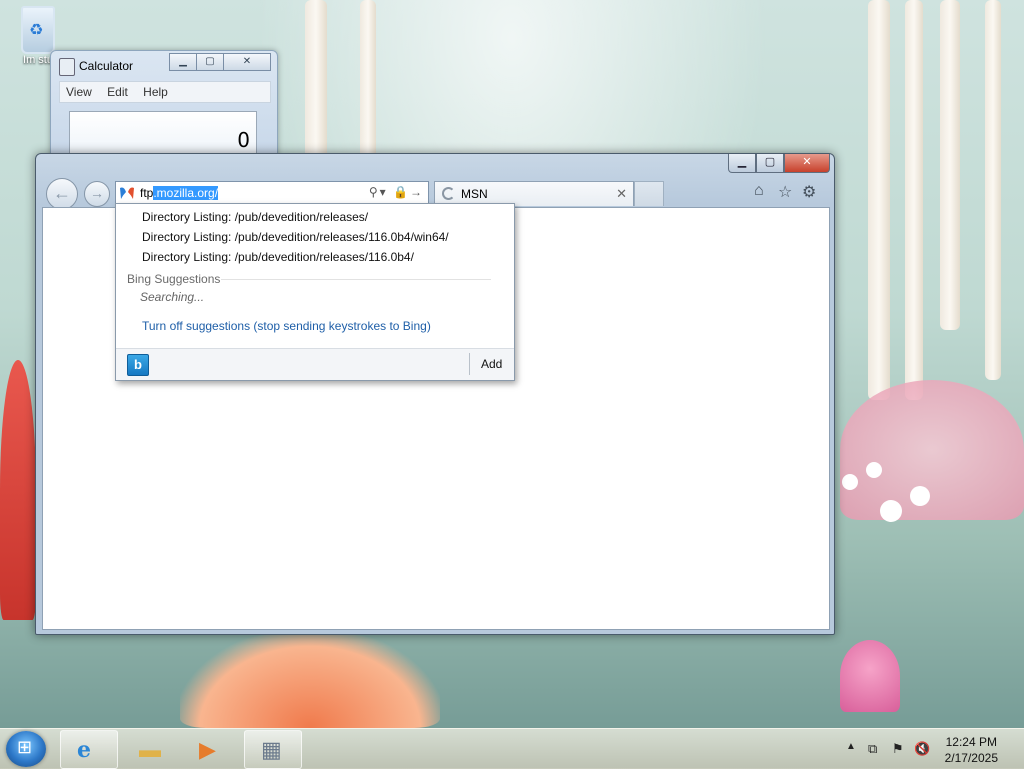  What do you see at coordinates (621, 194) in the screenshot?
I see `tab-close-icon: ✕` at bounding box center [621, 194].